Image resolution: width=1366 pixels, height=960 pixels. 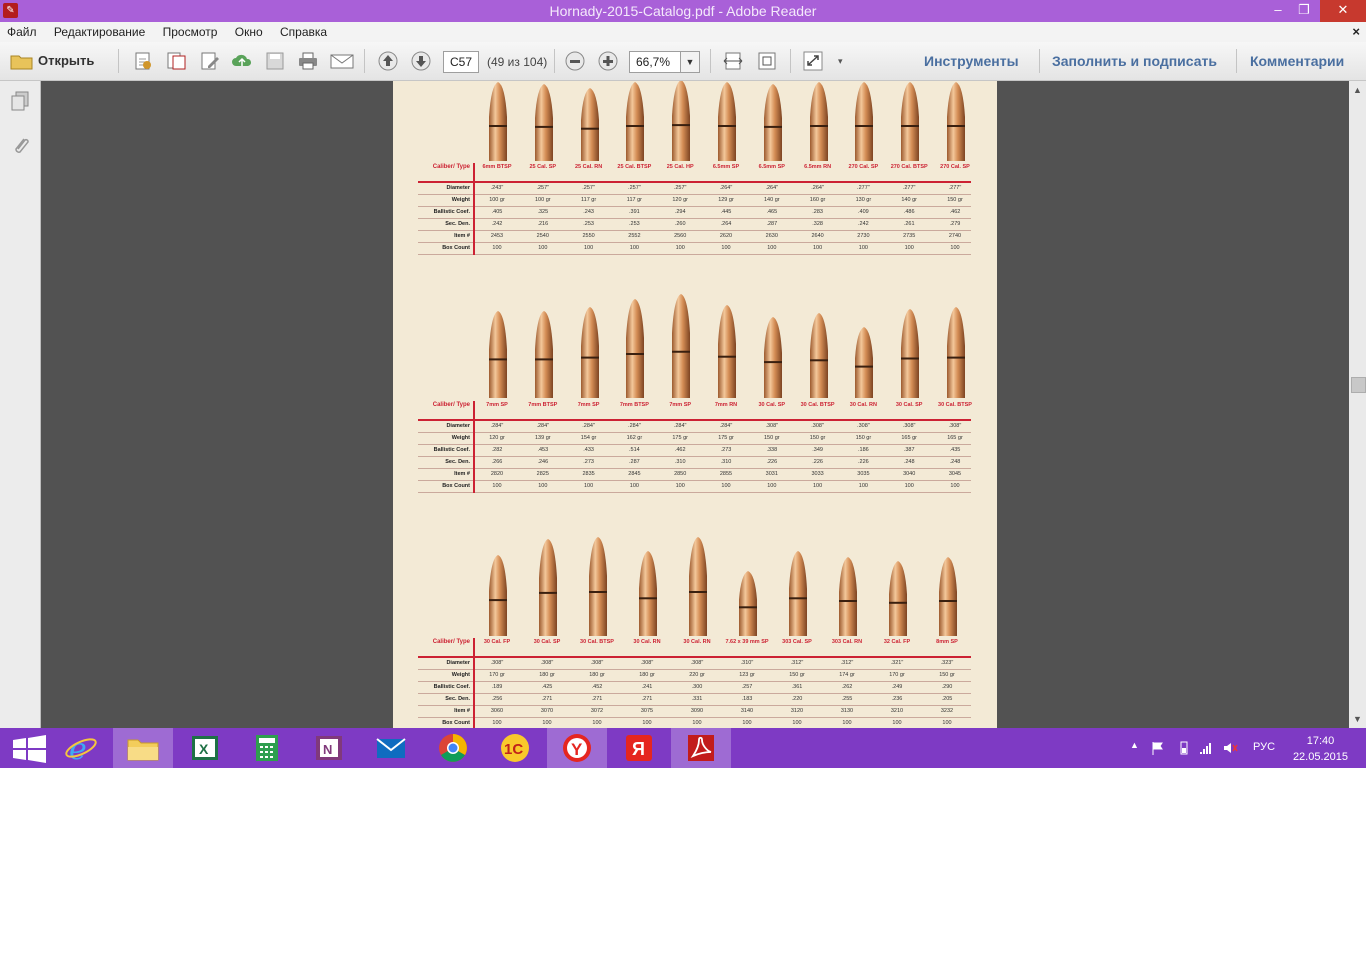 I want to click on taskbar-onenote: N, so click(x=329, y=748).